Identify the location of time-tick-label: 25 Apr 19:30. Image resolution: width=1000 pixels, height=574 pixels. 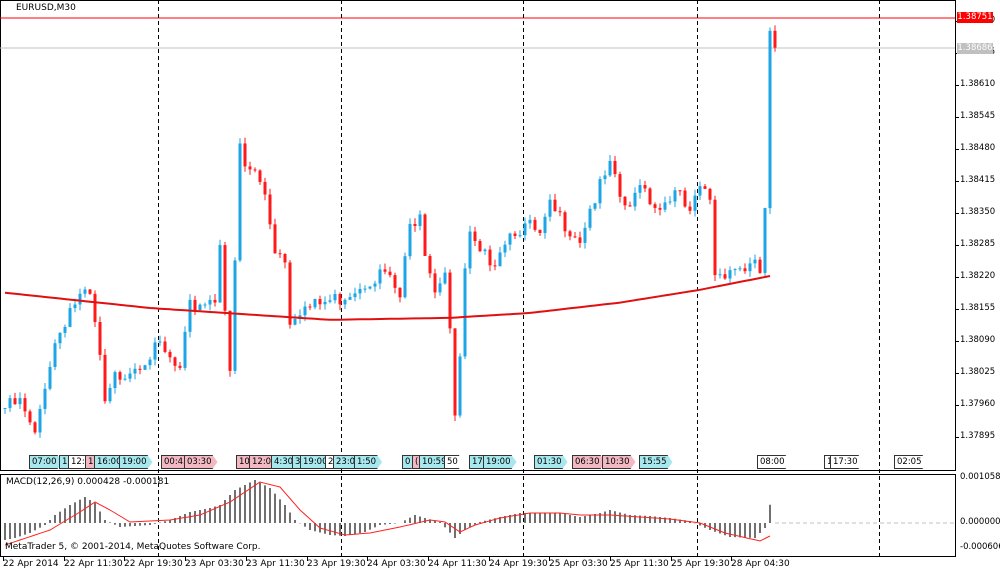
(700, 564).